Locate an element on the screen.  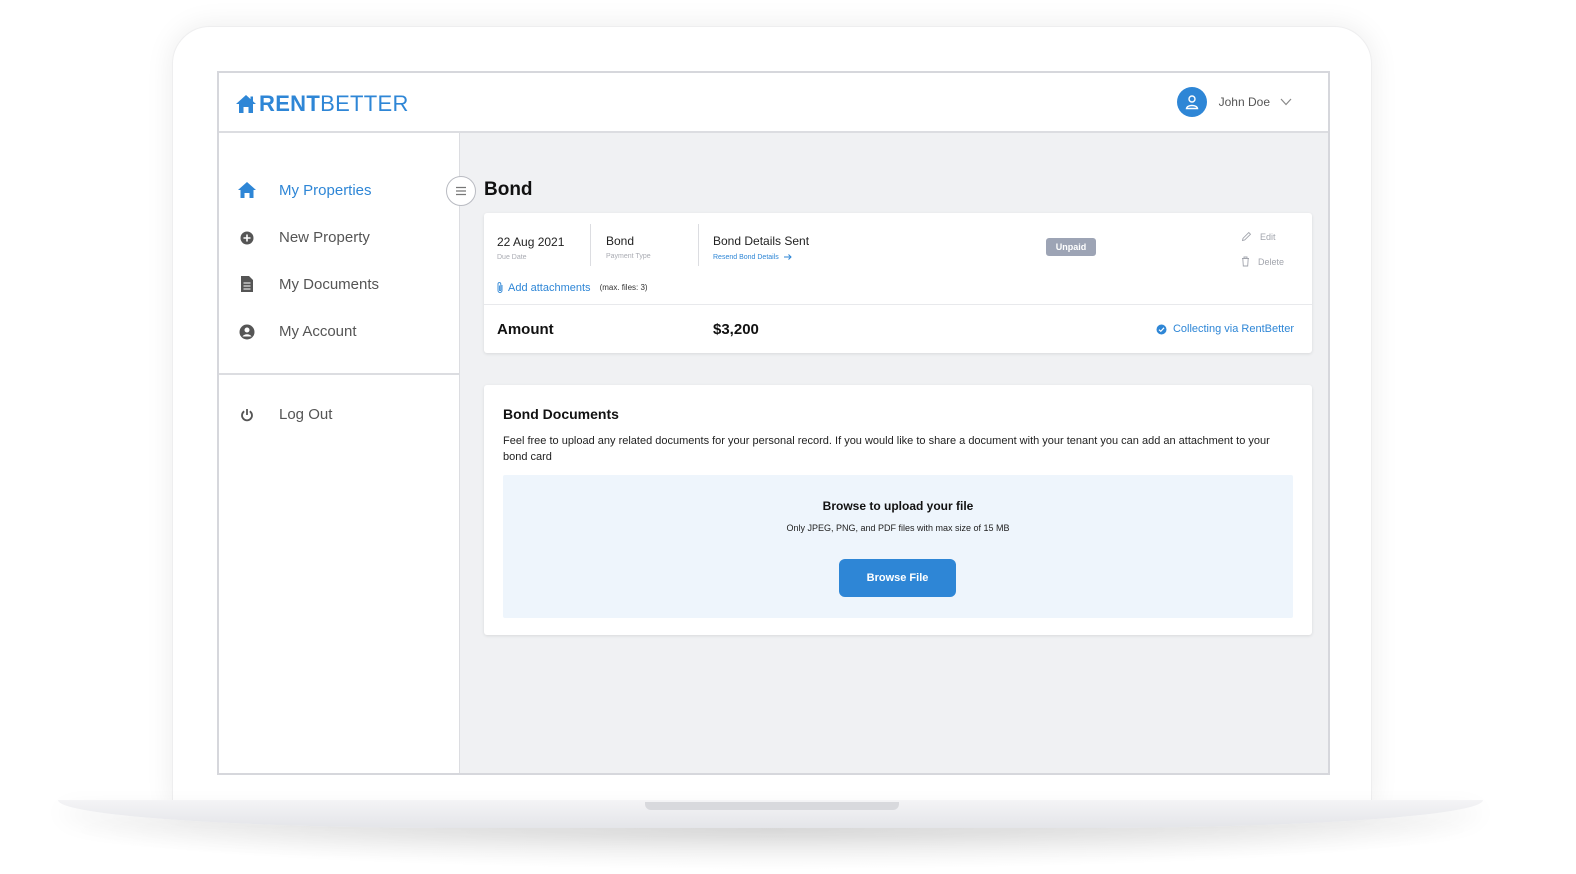
due-date-column: 22 Aug 2021 Due Date is located at coordinates (530, 247).